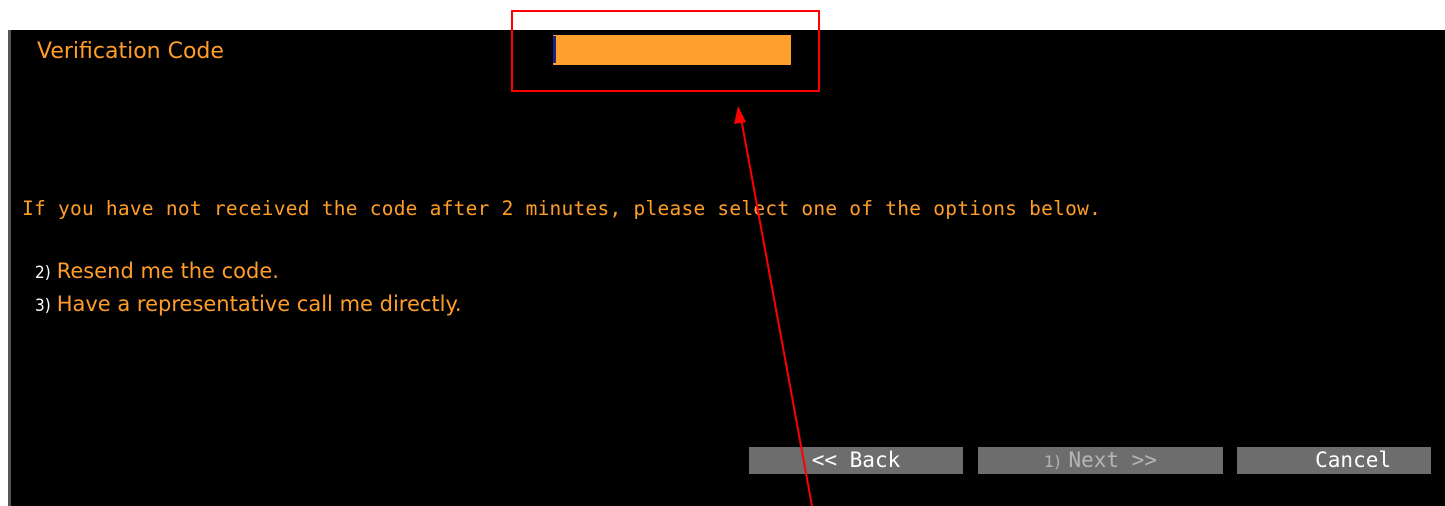 Image resolution: width=1445 pixels, height=506 pixels. Describe the element at coordinates (130, 51) in the screenshot. I see `verification-code-label: Verification Code` at that location.